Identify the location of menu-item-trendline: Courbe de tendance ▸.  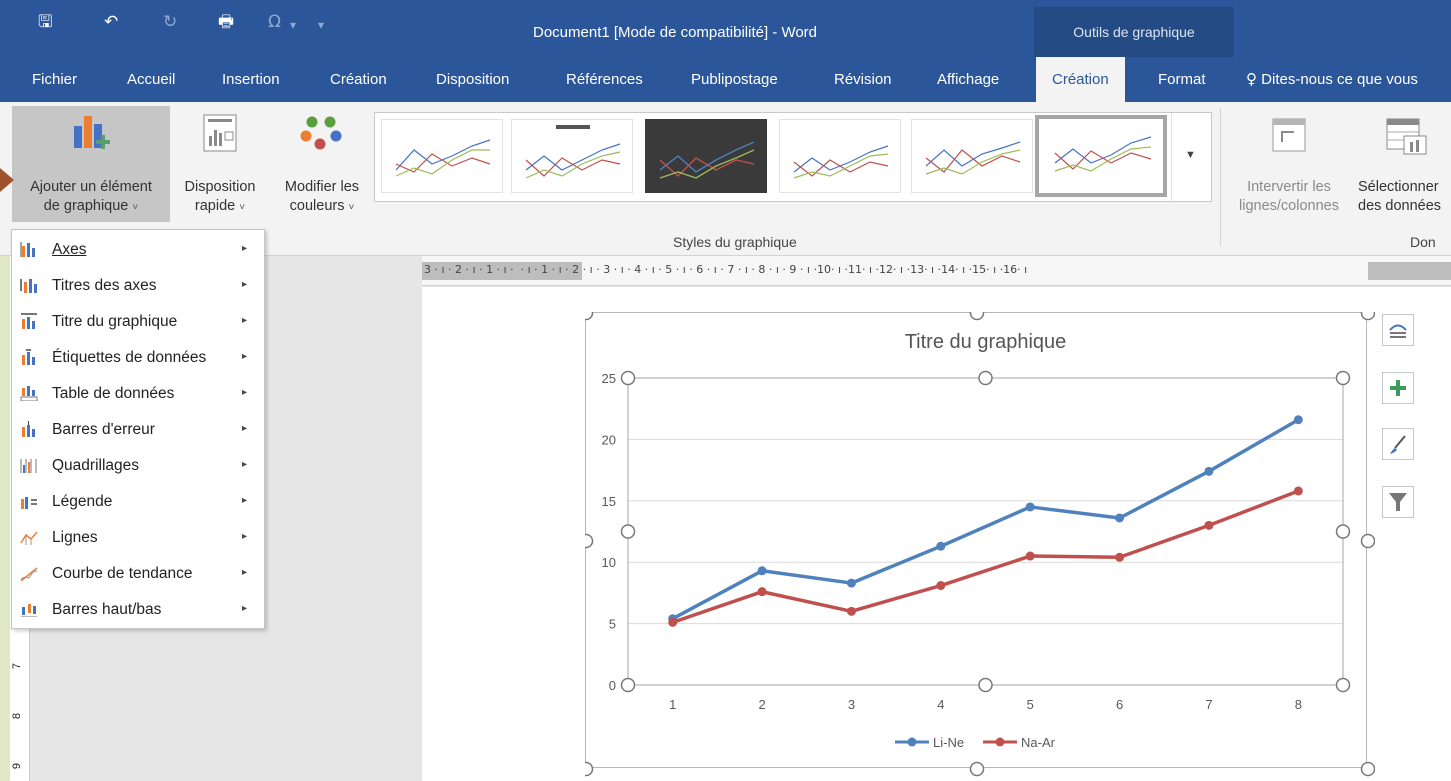
(138, 574).